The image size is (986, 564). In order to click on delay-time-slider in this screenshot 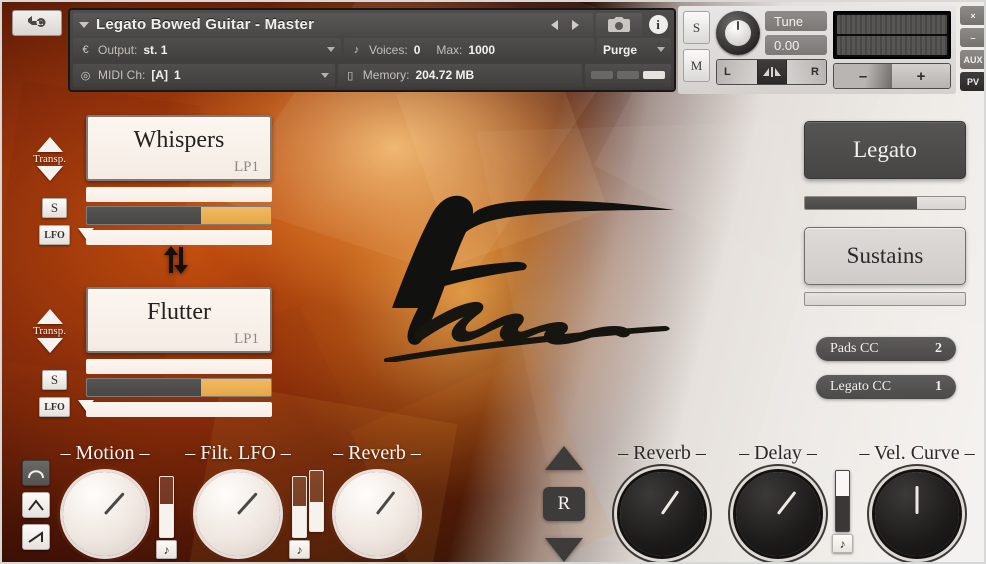, I will do `click(842, 501)`.